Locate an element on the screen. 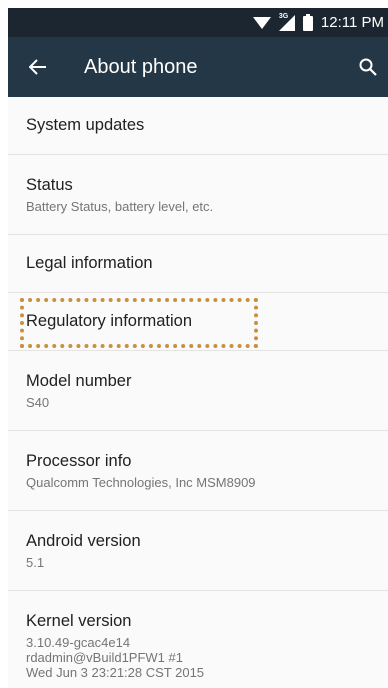 This screenshot has width=388, height=688. item-label: System updates is located at coordinates (85, 125).